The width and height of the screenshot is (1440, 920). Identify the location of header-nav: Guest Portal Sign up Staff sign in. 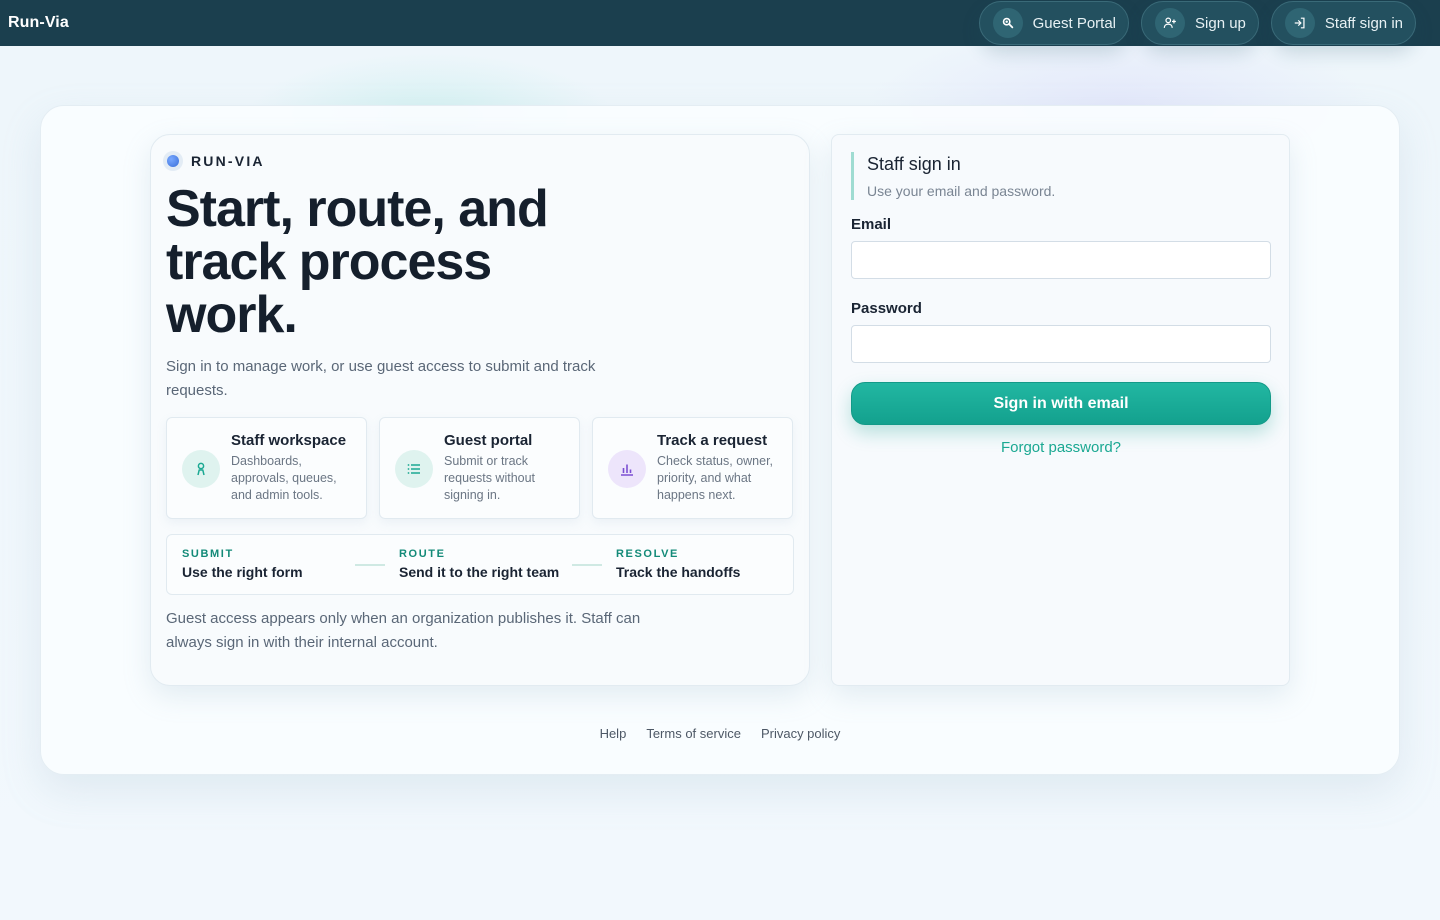
(1197, 23).